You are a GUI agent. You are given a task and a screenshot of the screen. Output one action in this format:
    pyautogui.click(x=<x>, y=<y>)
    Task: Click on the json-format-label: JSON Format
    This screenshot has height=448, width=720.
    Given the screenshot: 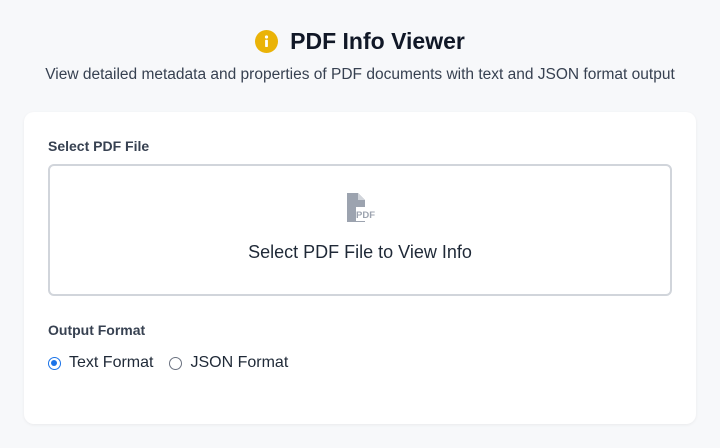 What is the action you would take?
    pyautogui.click(x=239, y=362)
    